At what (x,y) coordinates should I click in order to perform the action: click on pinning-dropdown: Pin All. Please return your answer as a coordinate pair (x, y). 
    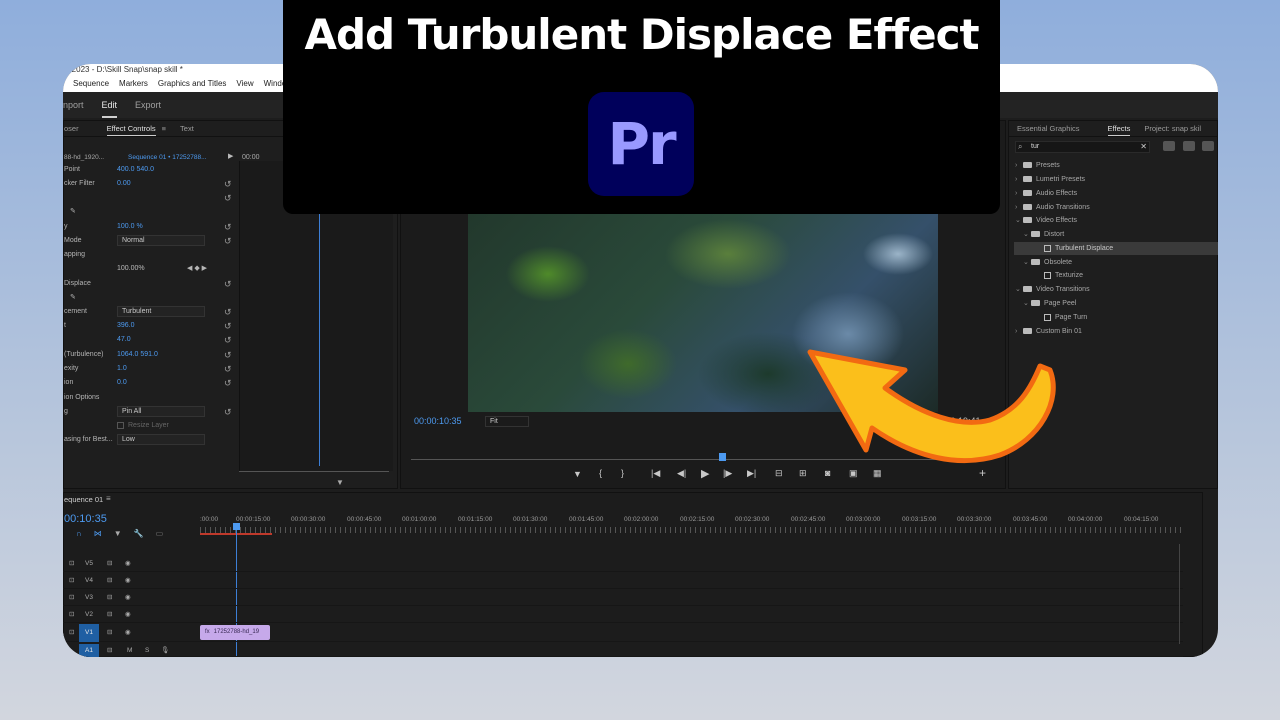
    Looking at the image, I should click on (161, 411).